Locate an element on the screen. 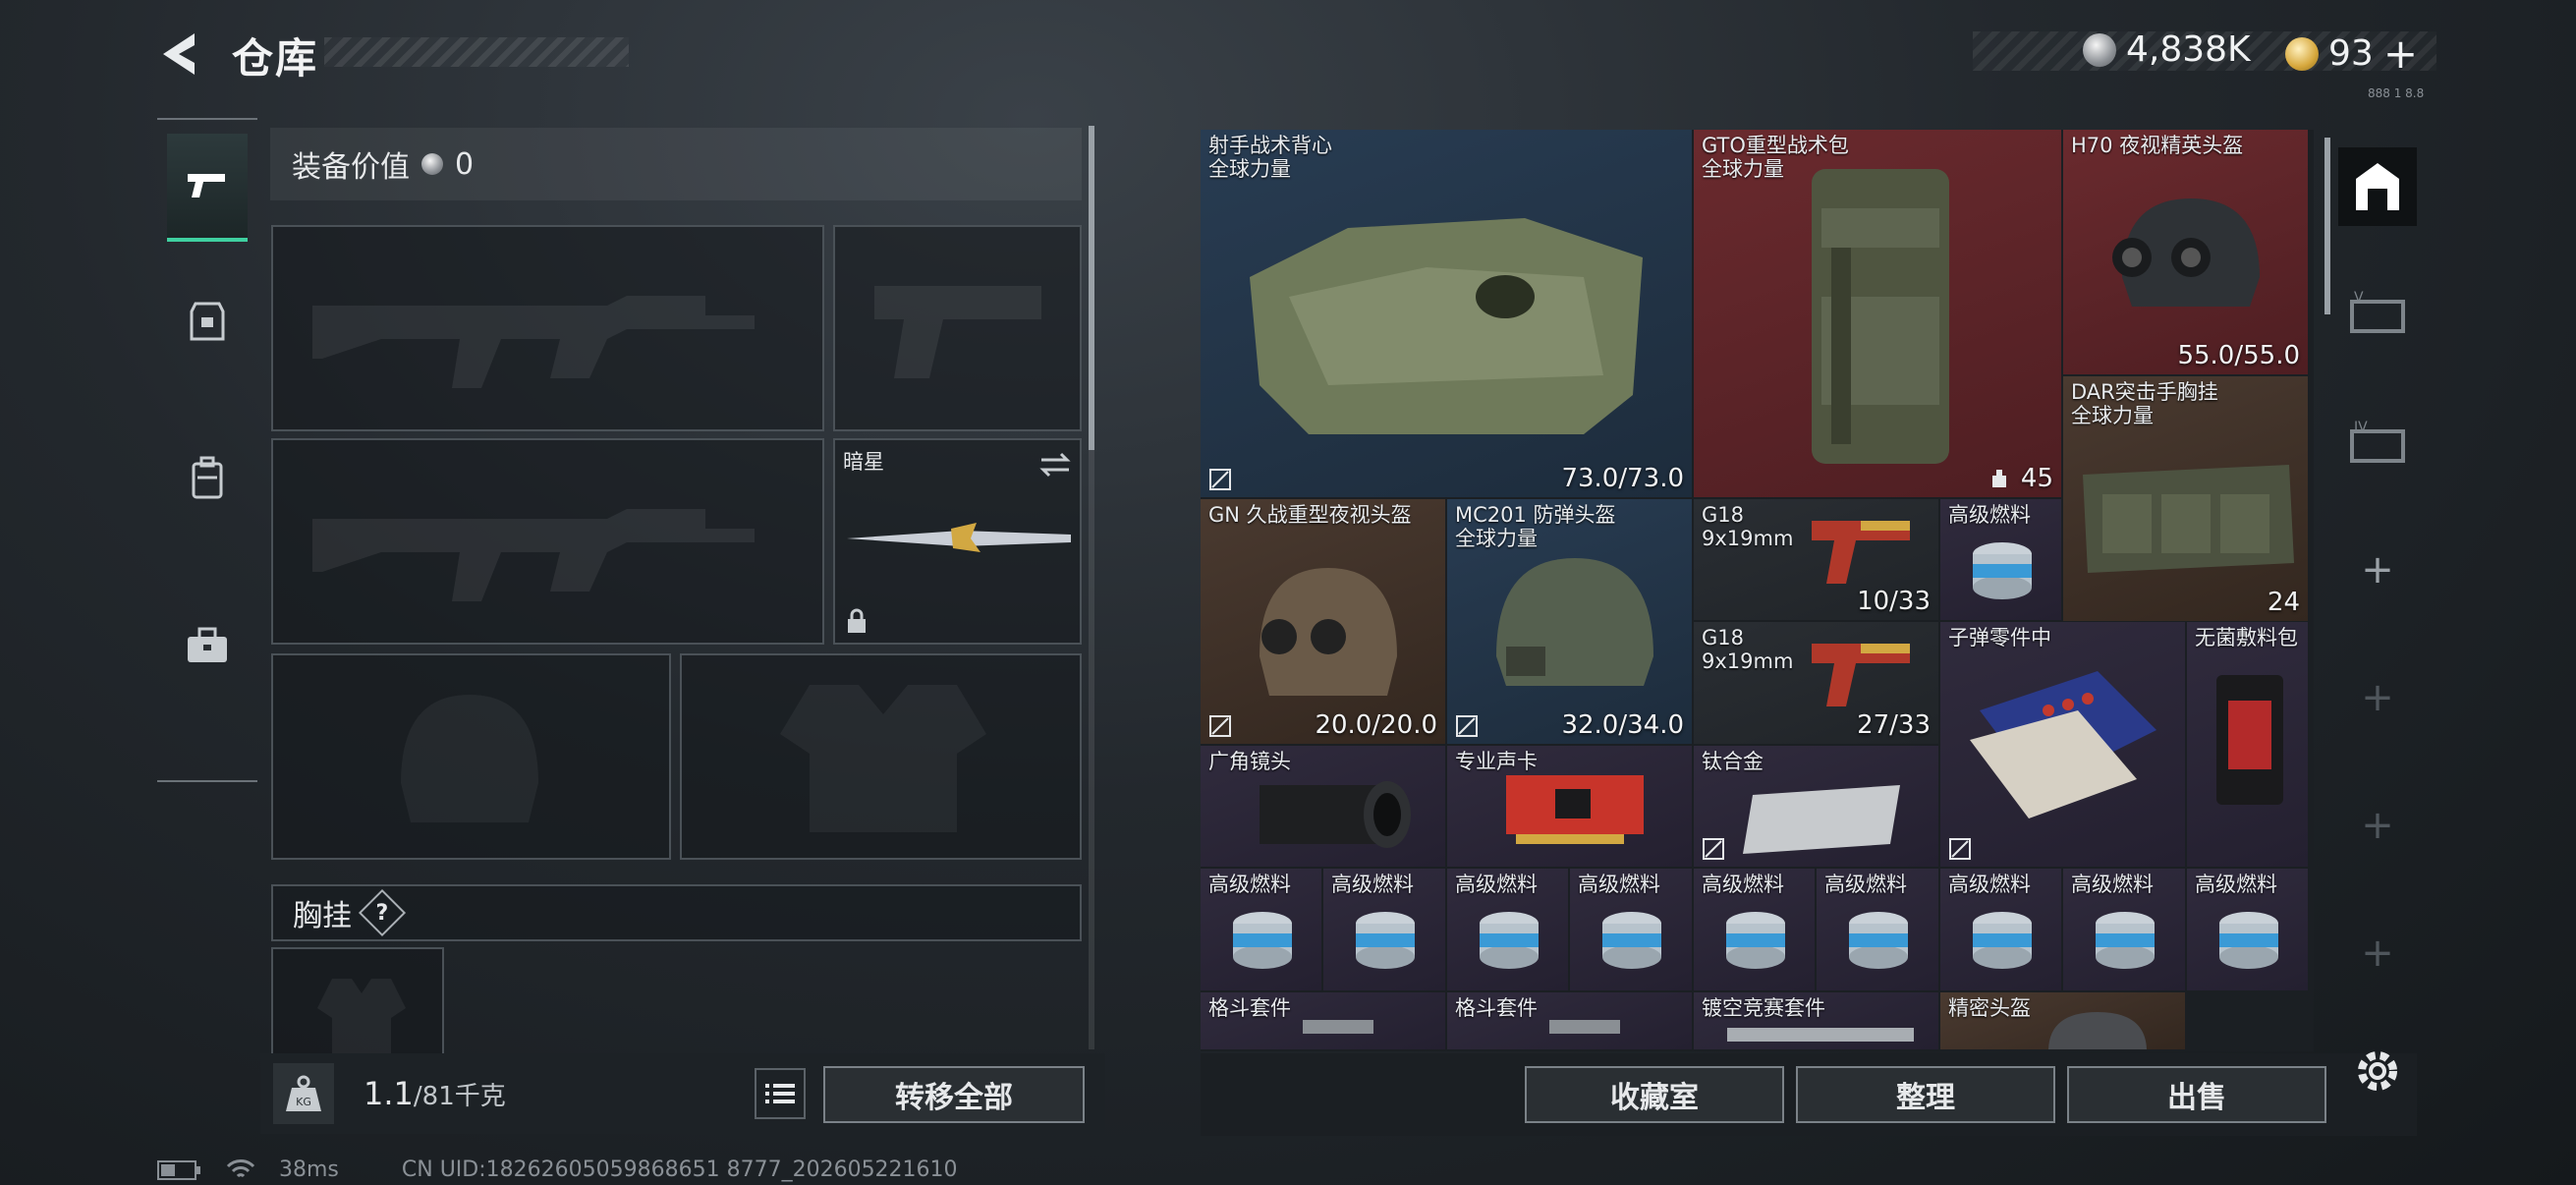 This screenshot has width=2576, height=1185. stash-item: MC201 防弹头盔 全球力量 32.0/34.0 is located at coordinates (1570, 623).